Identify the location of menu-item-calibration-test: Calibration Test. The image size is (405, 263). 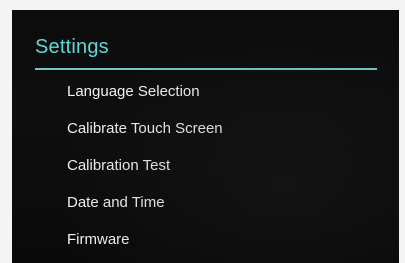
(145, 172).